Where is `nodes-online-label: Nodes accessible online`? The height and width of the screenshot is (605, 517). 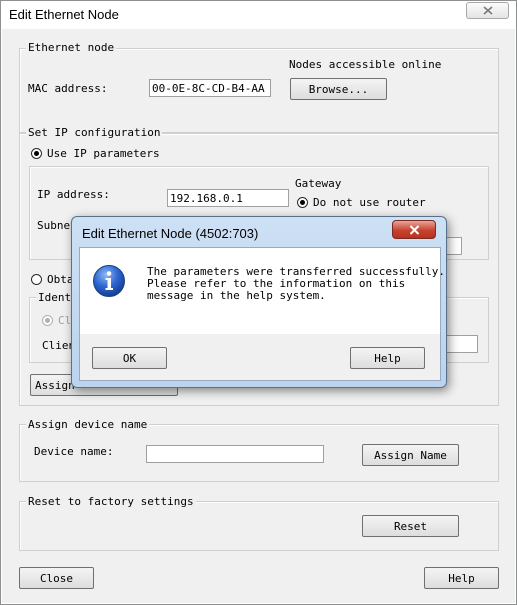
nodes-online-label: Nodes accessible online is located at coordinates (365, 64).